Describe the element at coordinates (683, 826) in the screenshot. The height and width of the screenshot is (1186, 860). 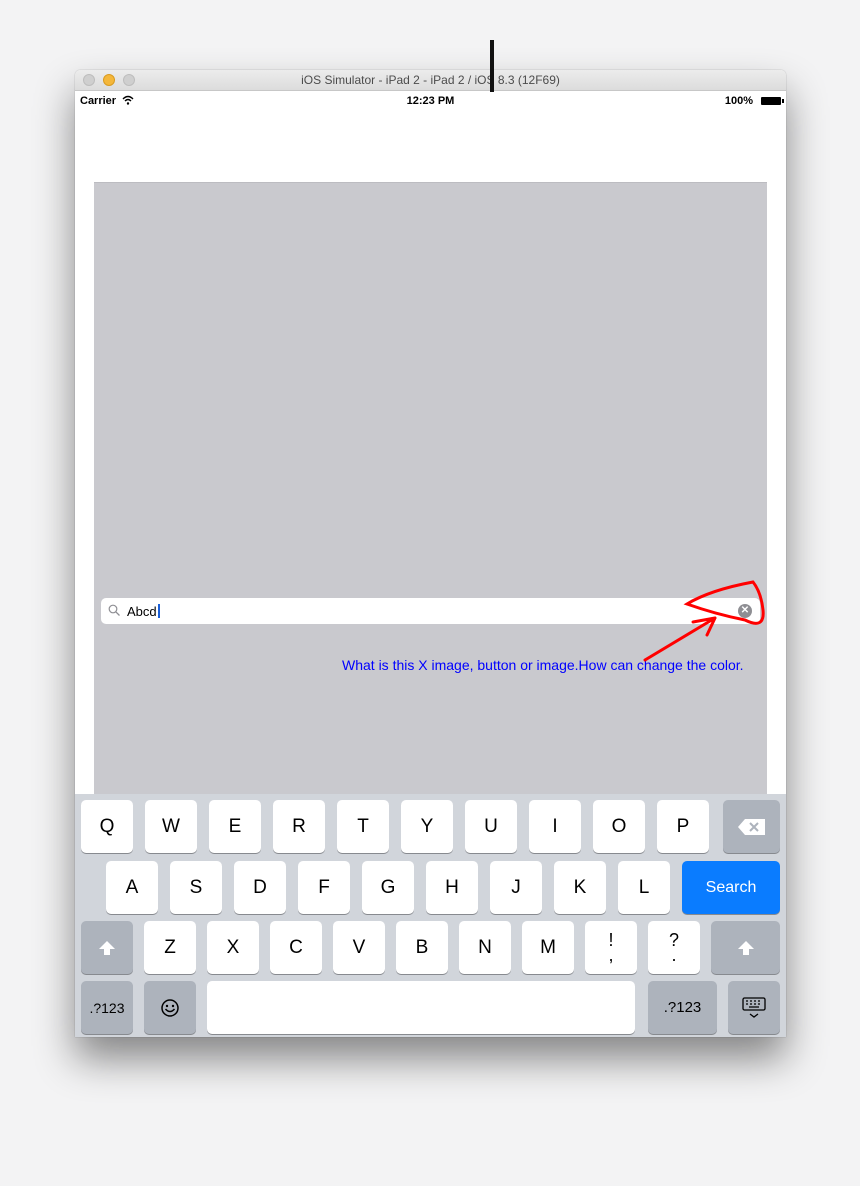
I see `key-p: P` at that location.